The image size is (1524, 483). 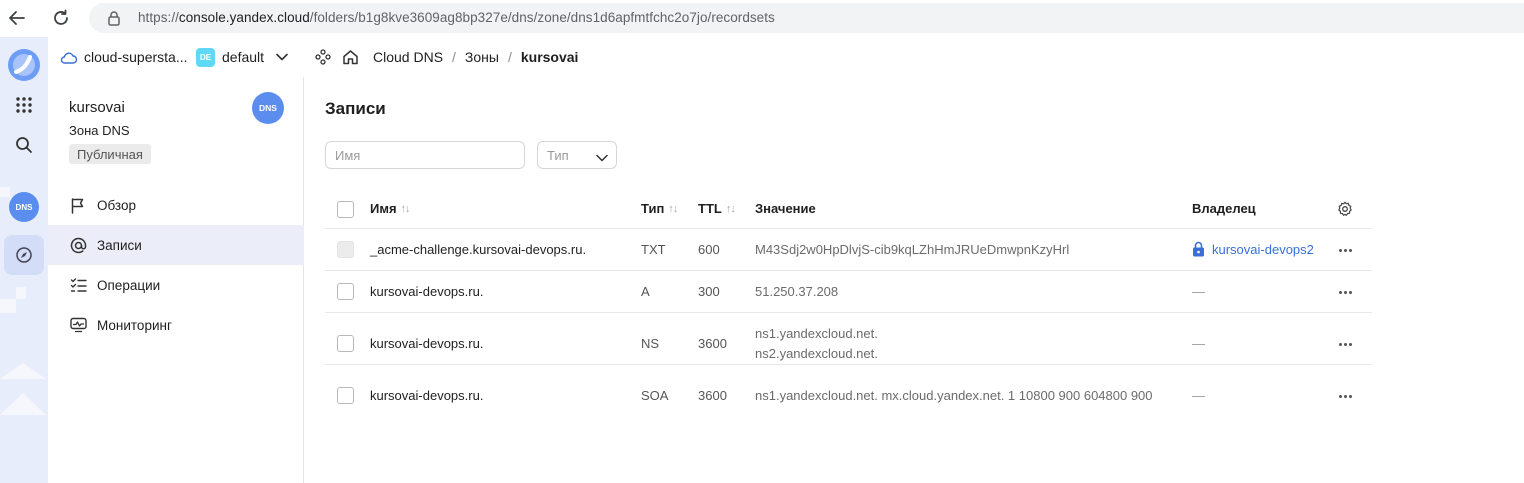 I want to click on column-header-ttl: TTL ↑↓, so click(x=717, y=208).